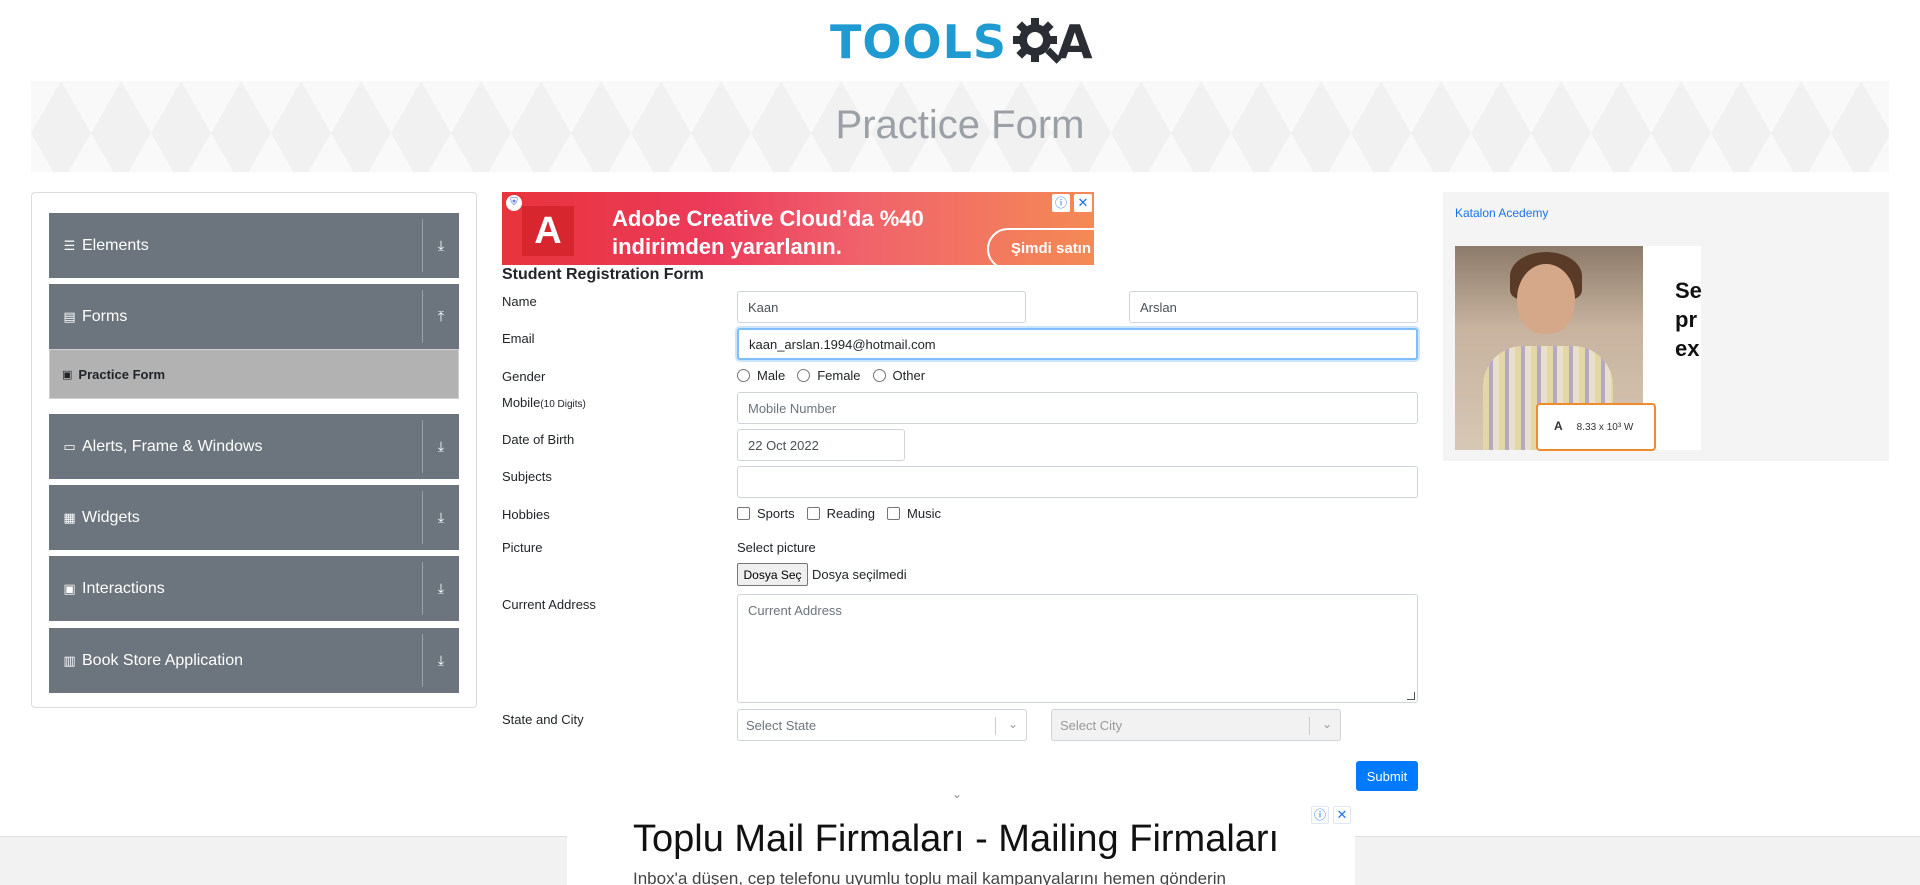 This screenshot has height=885, width=1920. What do you see at coordinates (69, 517) in the screenshot?
I see `grid-icon: ▦` at bounding box center [69, 517].